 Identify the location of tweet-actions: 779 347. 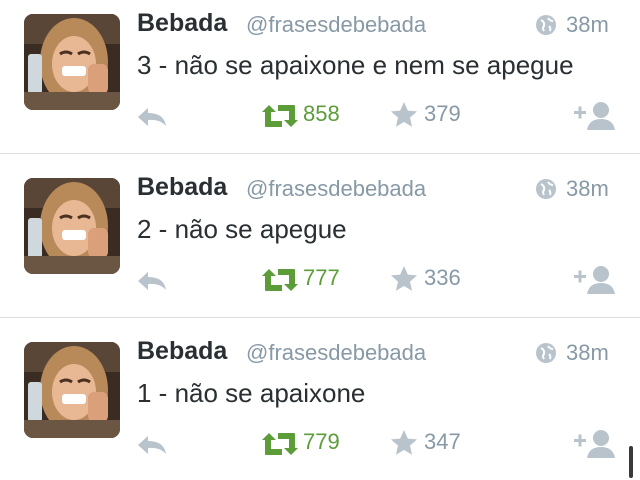
(320, 444).